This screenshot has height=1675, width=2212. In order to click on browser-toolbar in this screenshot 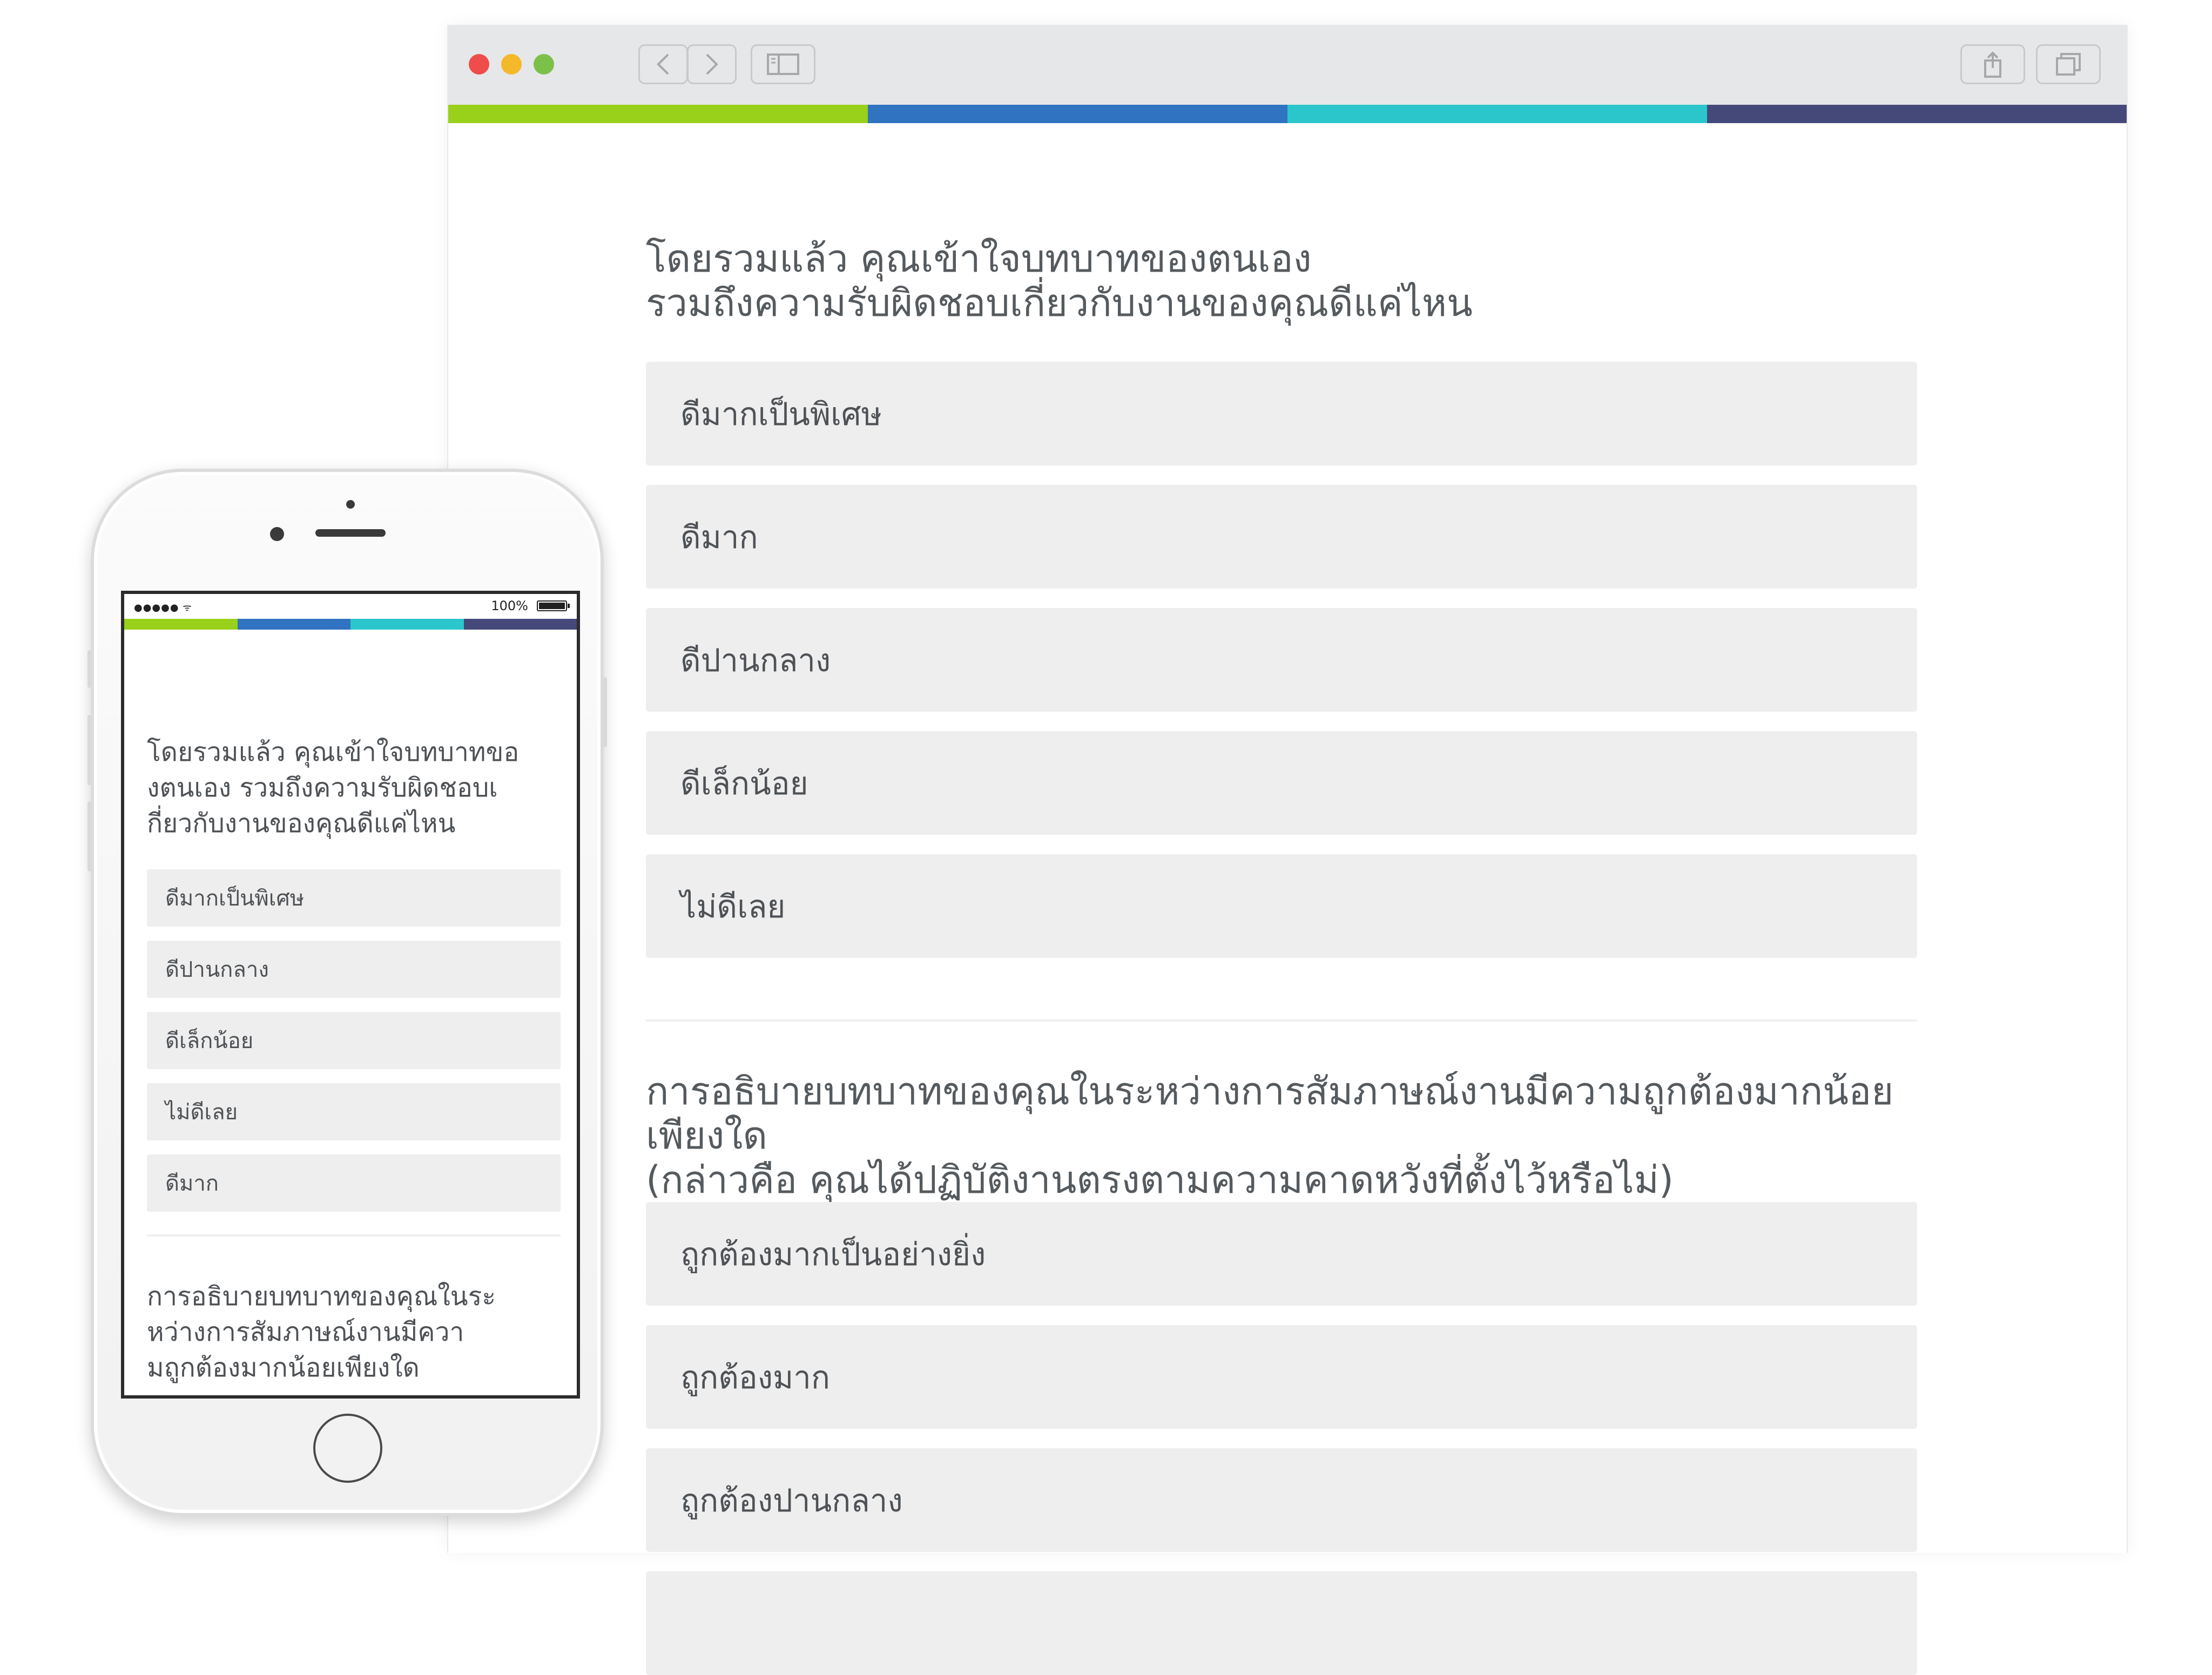, I will do `click(1287, 65)`.